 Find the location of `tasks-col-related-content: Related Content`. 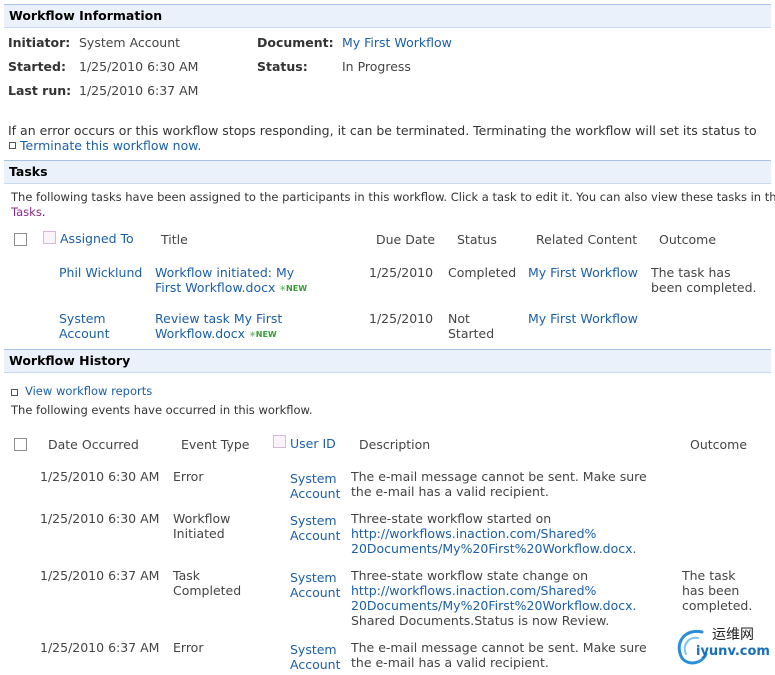

tasks-col-related-content: Related Content is located at coordinates (586, 239).